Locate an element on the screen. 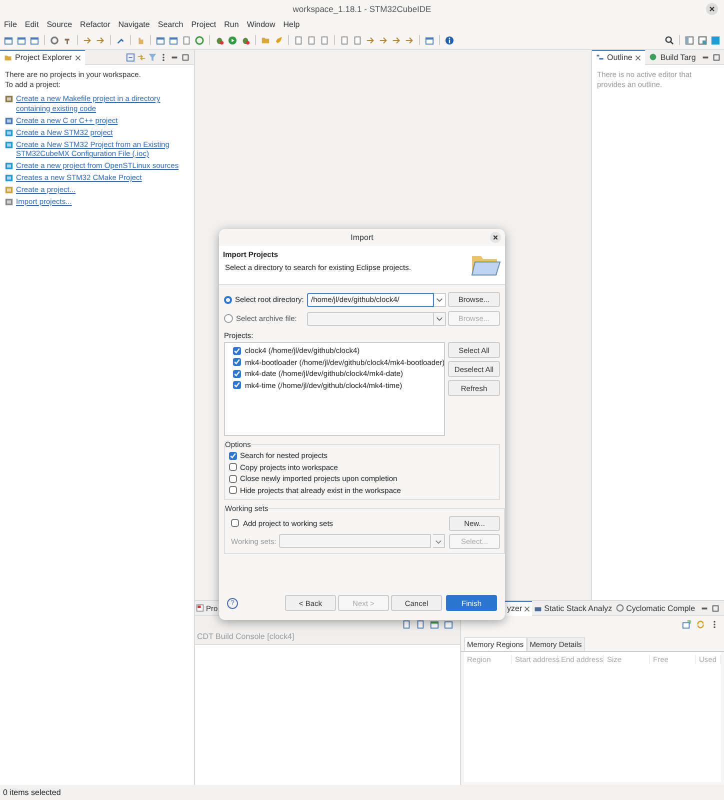 This screenshot has width=724, height=800. view-tab: yzer is located at coordinates (518, 608).